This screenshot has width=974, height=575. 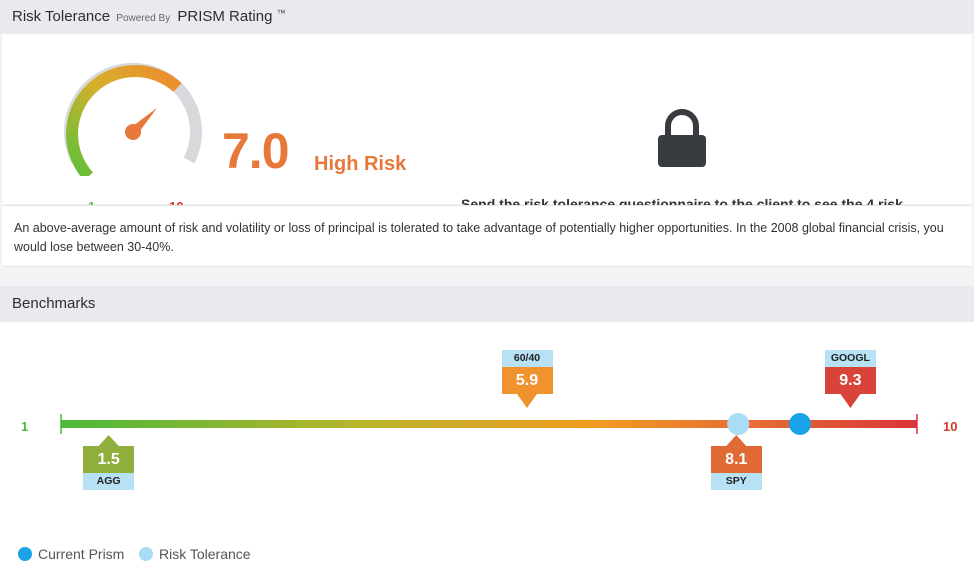 I want to click on benchmark-label: AGG, so click(x=109, y=481).